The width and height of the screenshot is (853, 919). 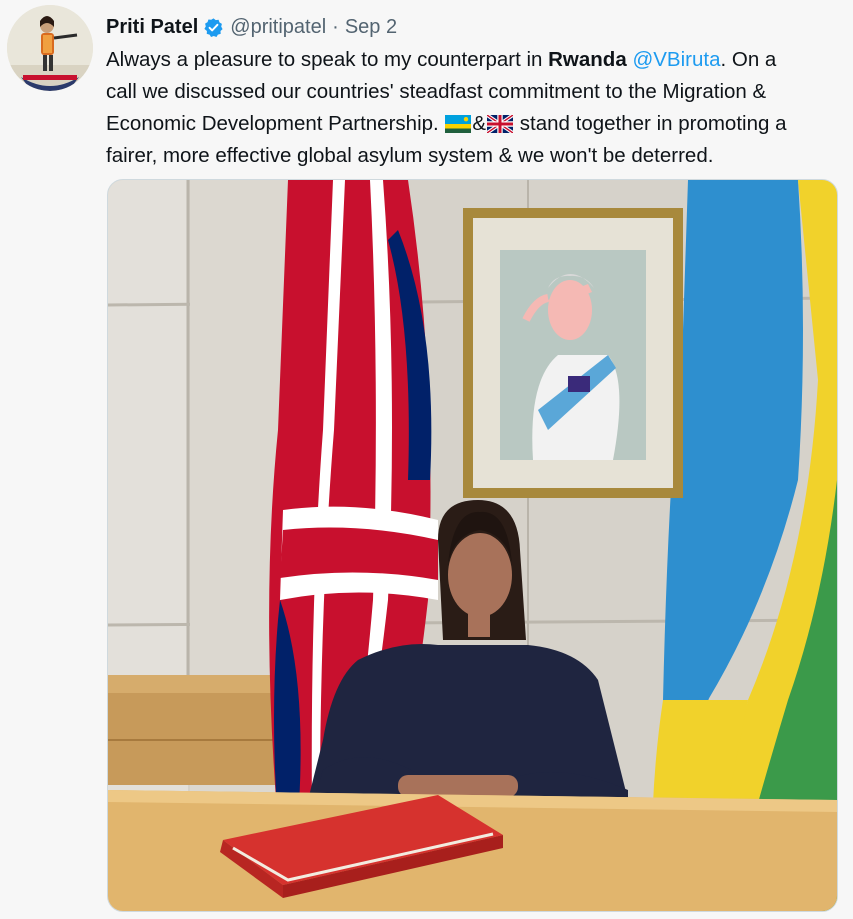 I want to click on bold-word: Rwanda, so click(x=587, y=59).